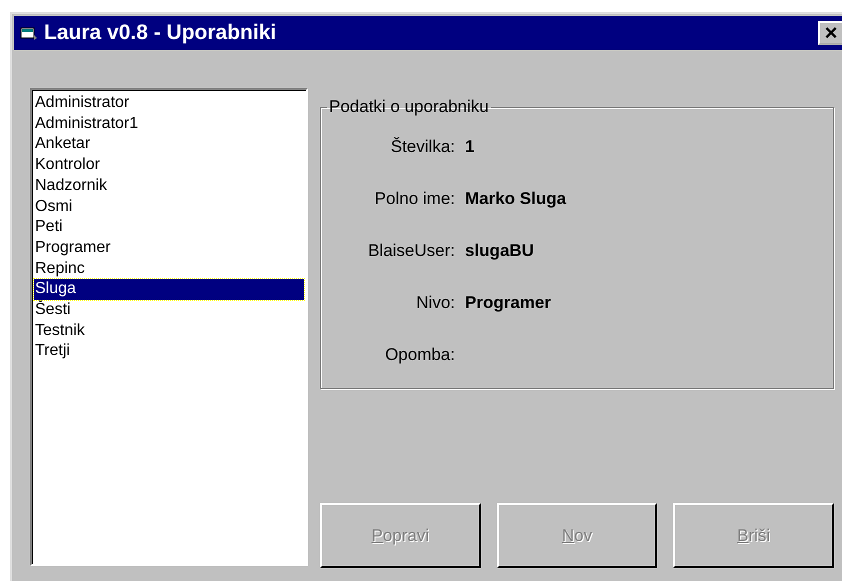  What do you see at coordinates (169, 186) in the screenshot?
I see `list-item: Nadzornik` at bounding box center [169, 186].